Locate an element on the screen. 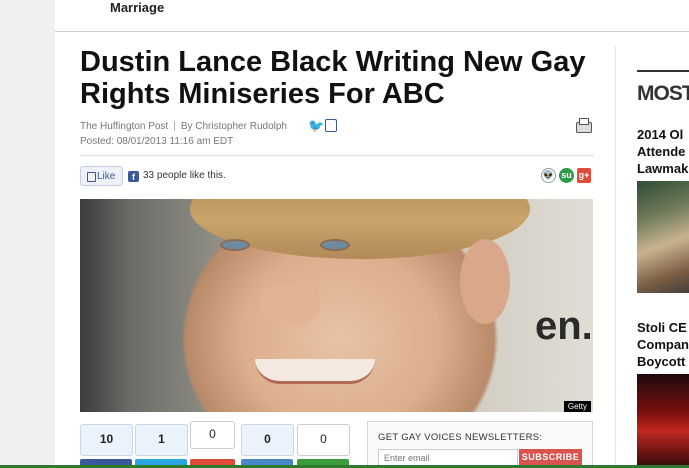 This screenshot has width=689, height=468. share-count-linkedin: 0 is located at coordinates (267, 440).